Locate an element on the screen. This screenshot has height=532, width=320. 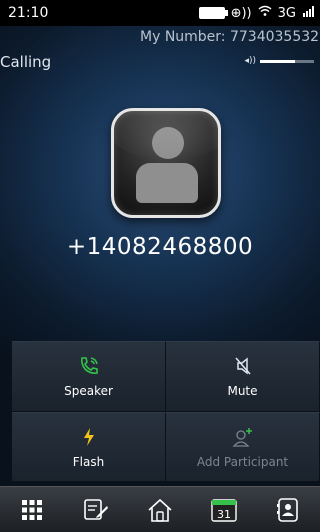
my-number: My Number: 7734035532 is located at coordinates (230, 37).